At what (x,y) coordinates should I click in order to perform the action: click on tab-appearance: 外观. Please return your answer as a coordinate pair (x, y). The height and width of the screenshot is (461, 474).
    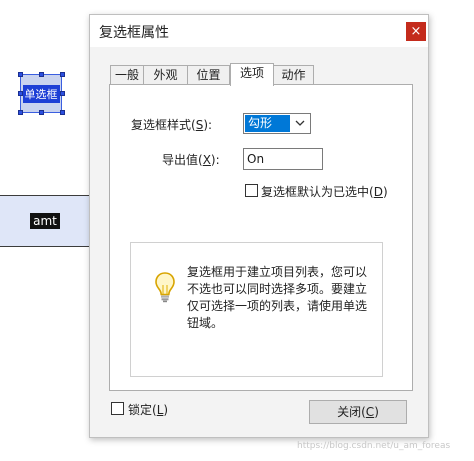
    Looking at the image, I should click on (165, 75).